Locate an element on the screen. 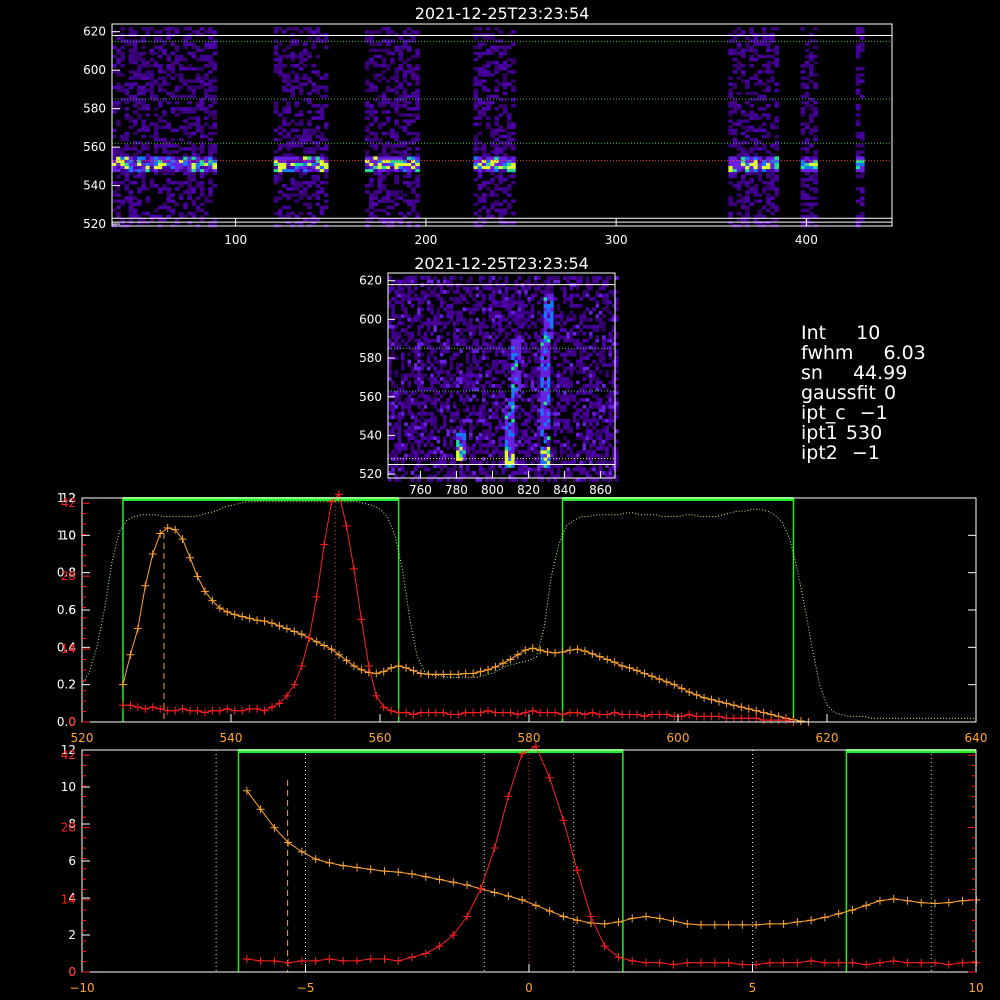 This screenshot has height=1000, width=1000. orange-y-tick-label: 6 is located at coordinates (72, 610).